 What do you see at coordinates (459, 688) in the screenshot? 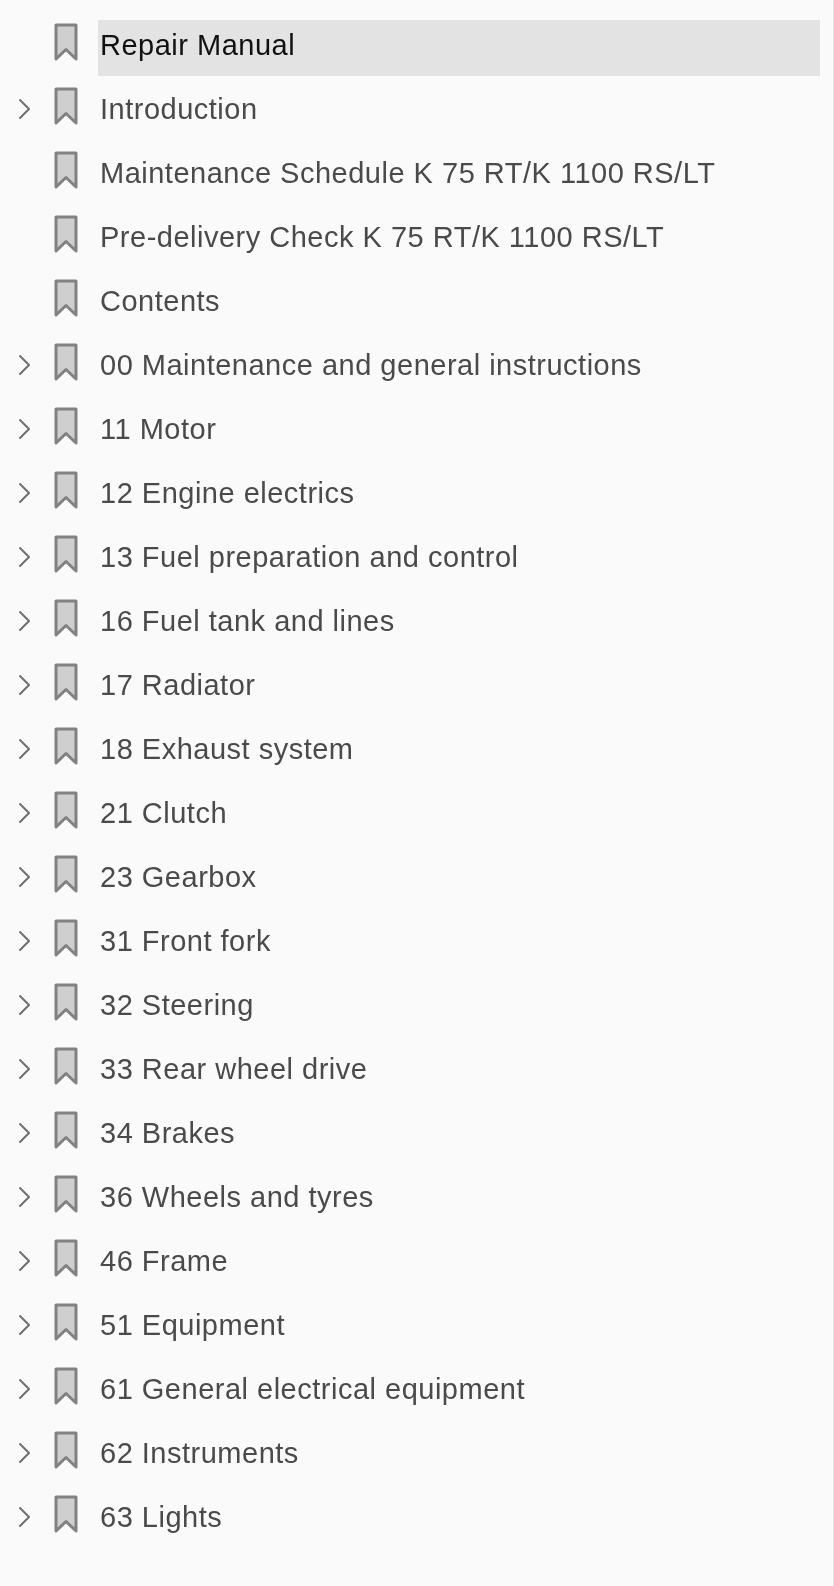
I see `bookmark-item: 17 Radiator` at bounding box center [459, 688].